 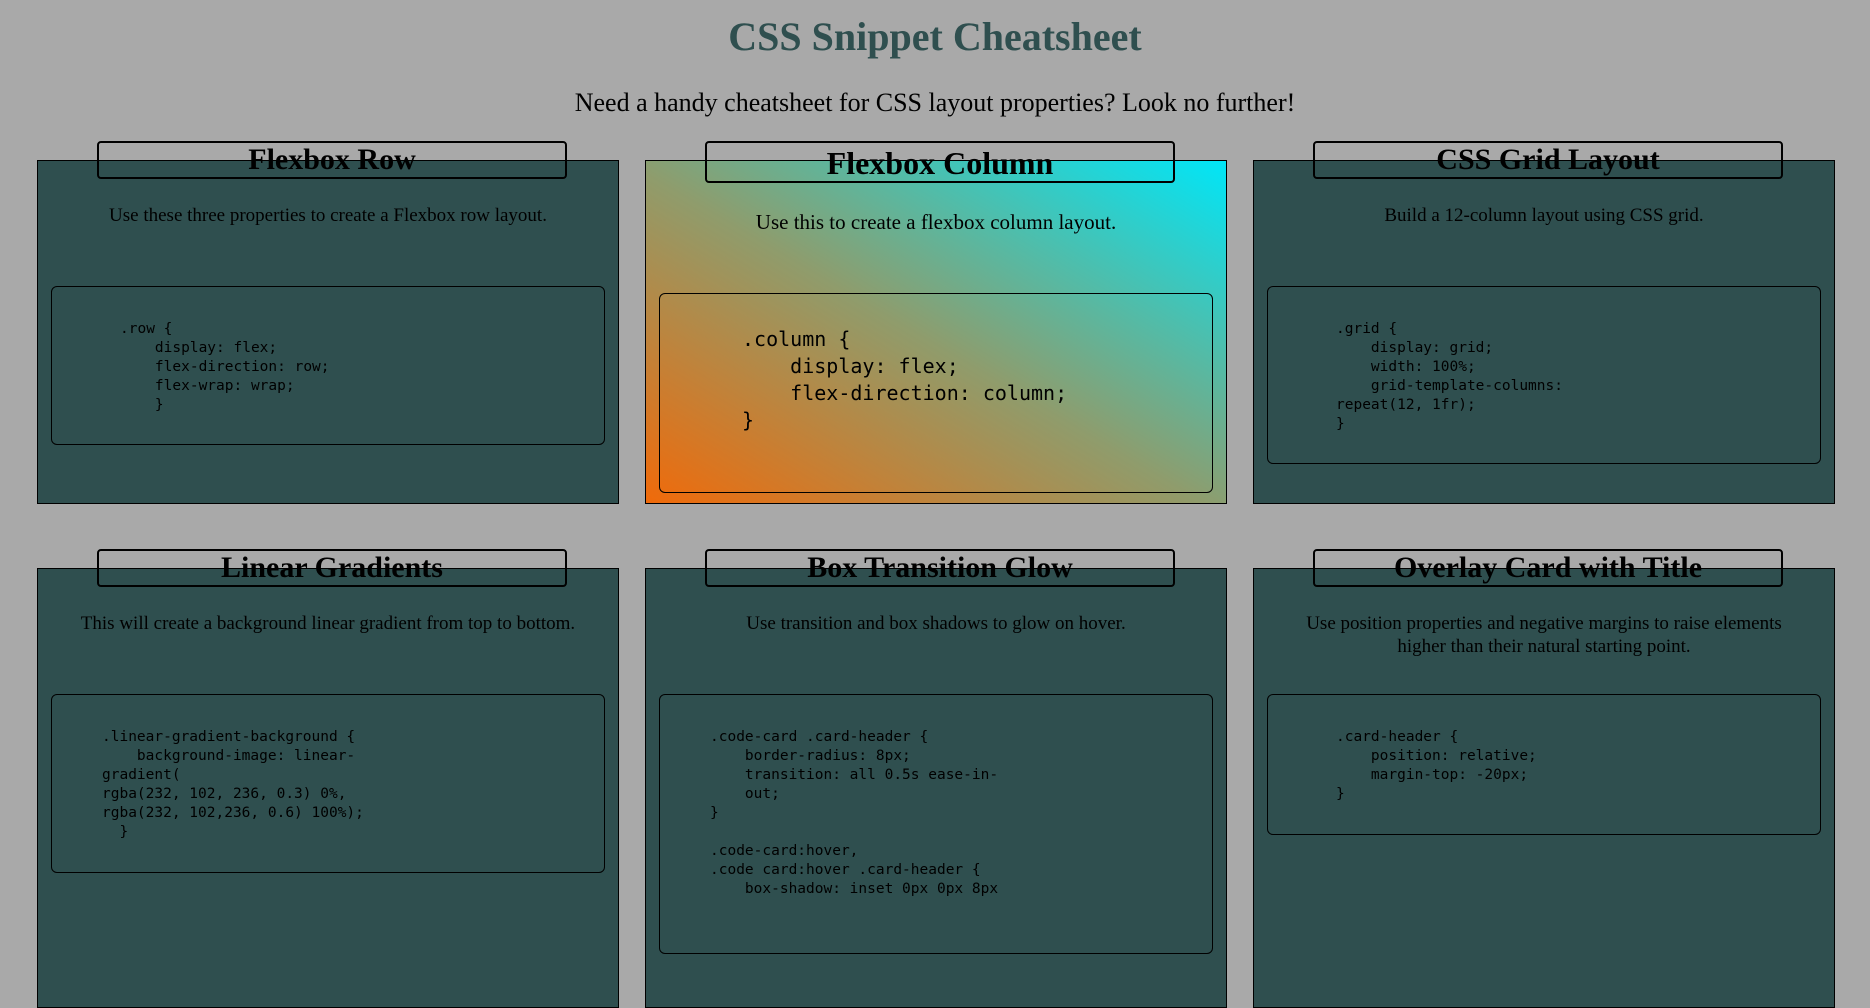 I want to click on card-header: Flexbox Column, so click(x=940, y=162).